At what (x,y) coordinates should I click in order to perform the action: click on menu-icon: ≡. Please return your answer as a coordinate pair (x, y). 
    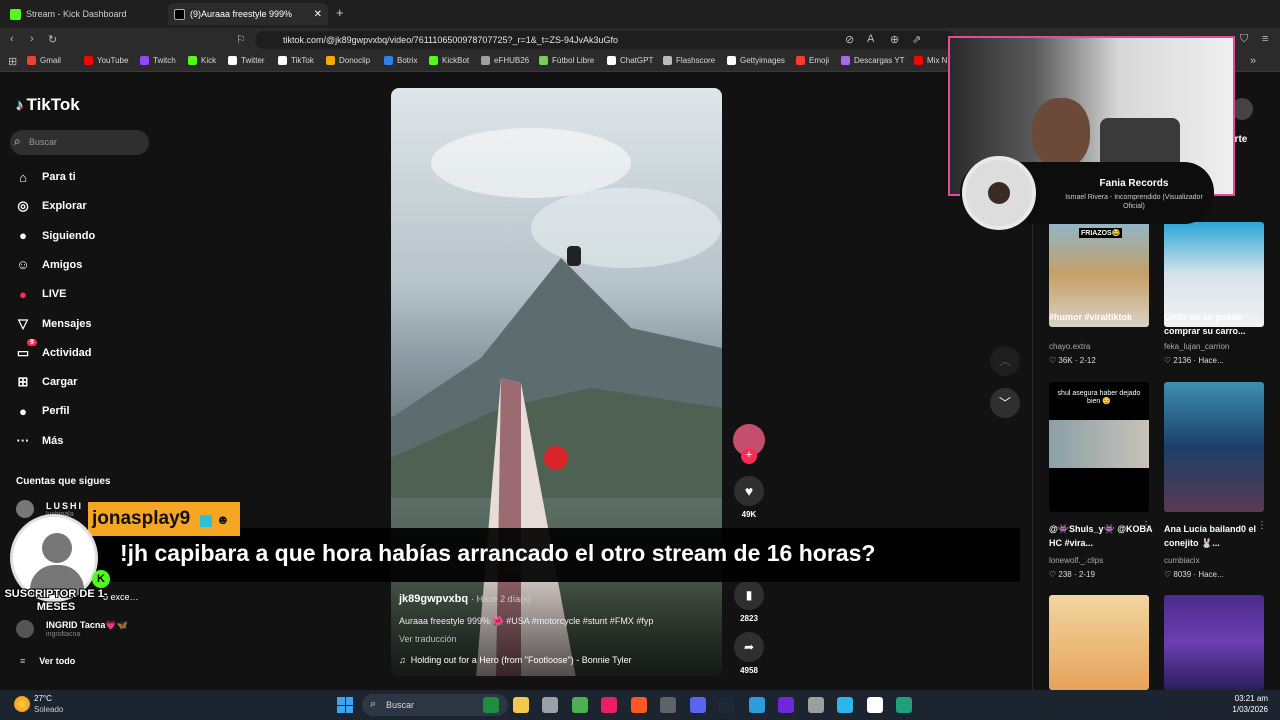
    Looking at the image, I should click on (1265, 39).